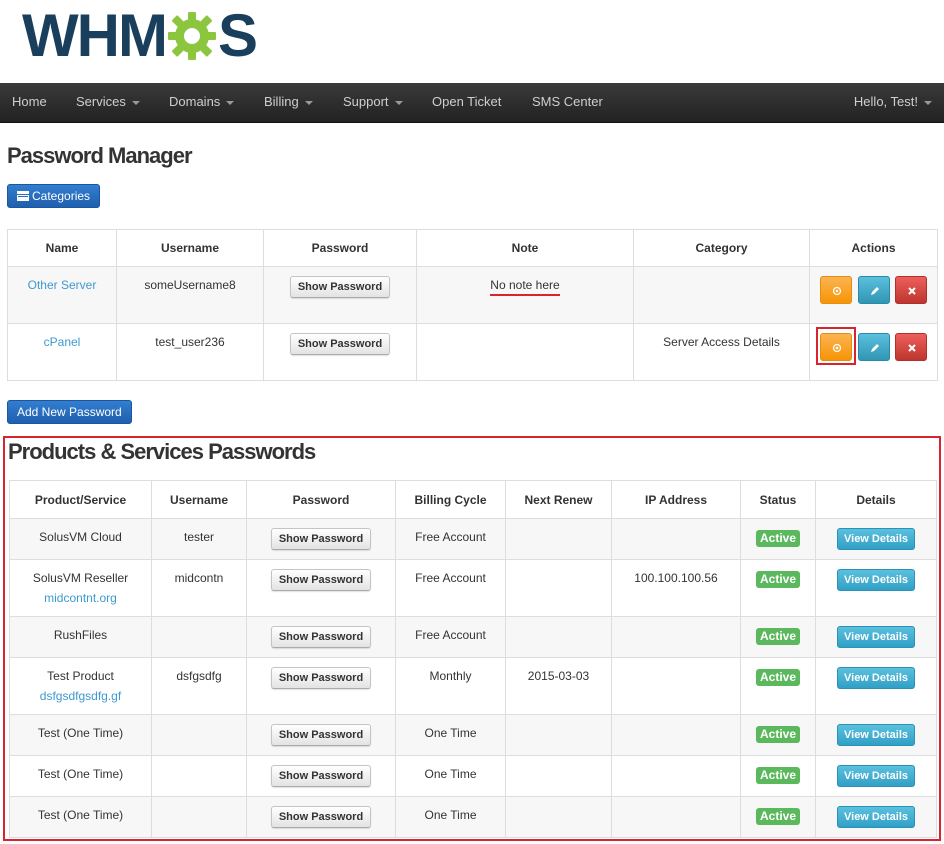 The height and width of the screenshot is (844, 944). I want to click on category-cell: Server Access Details, so click(721, 342).